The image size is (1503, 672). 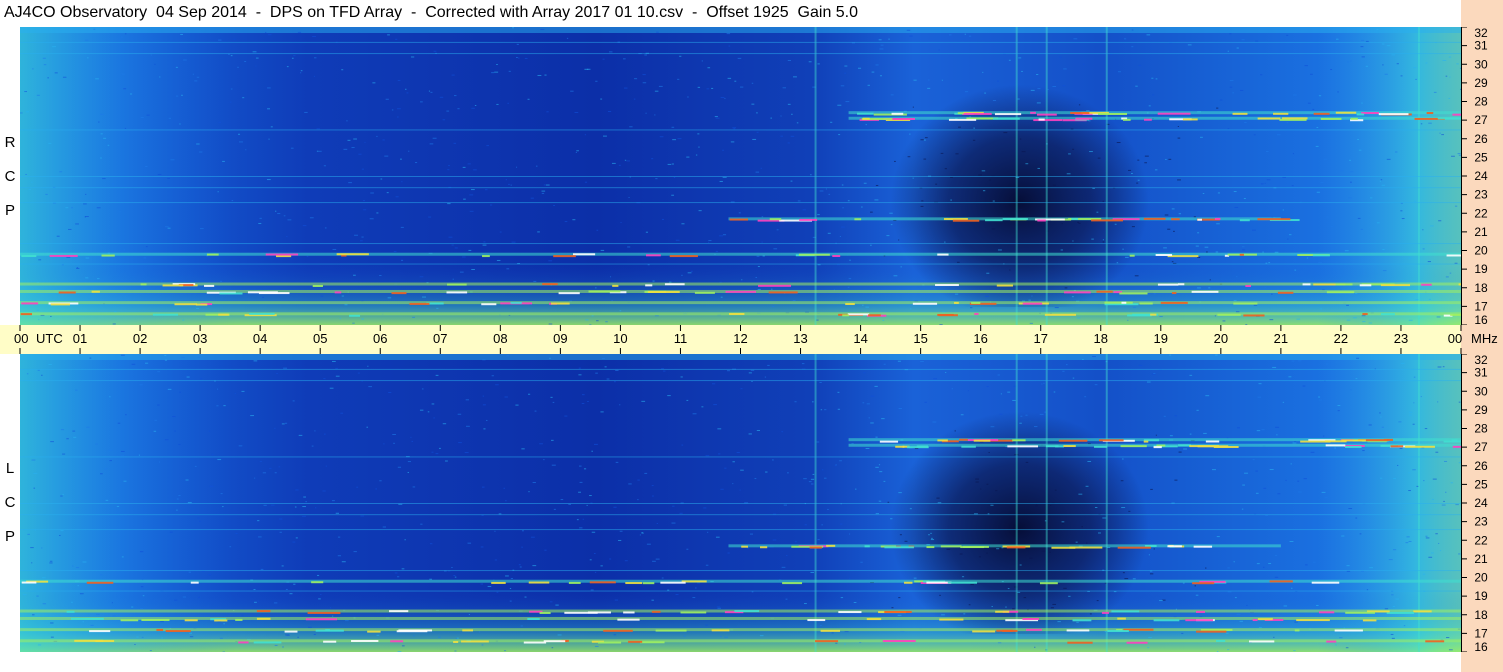 I want to click on time-tick-label: 11, so click(x=681, y=338).